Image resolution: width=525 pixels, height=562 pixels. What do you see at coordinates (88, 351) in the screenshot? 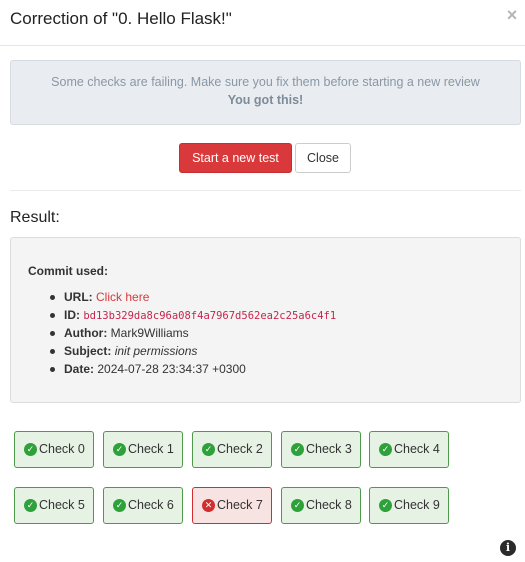
I see `subject-key: Subject:` at bounding box center [88, 351].